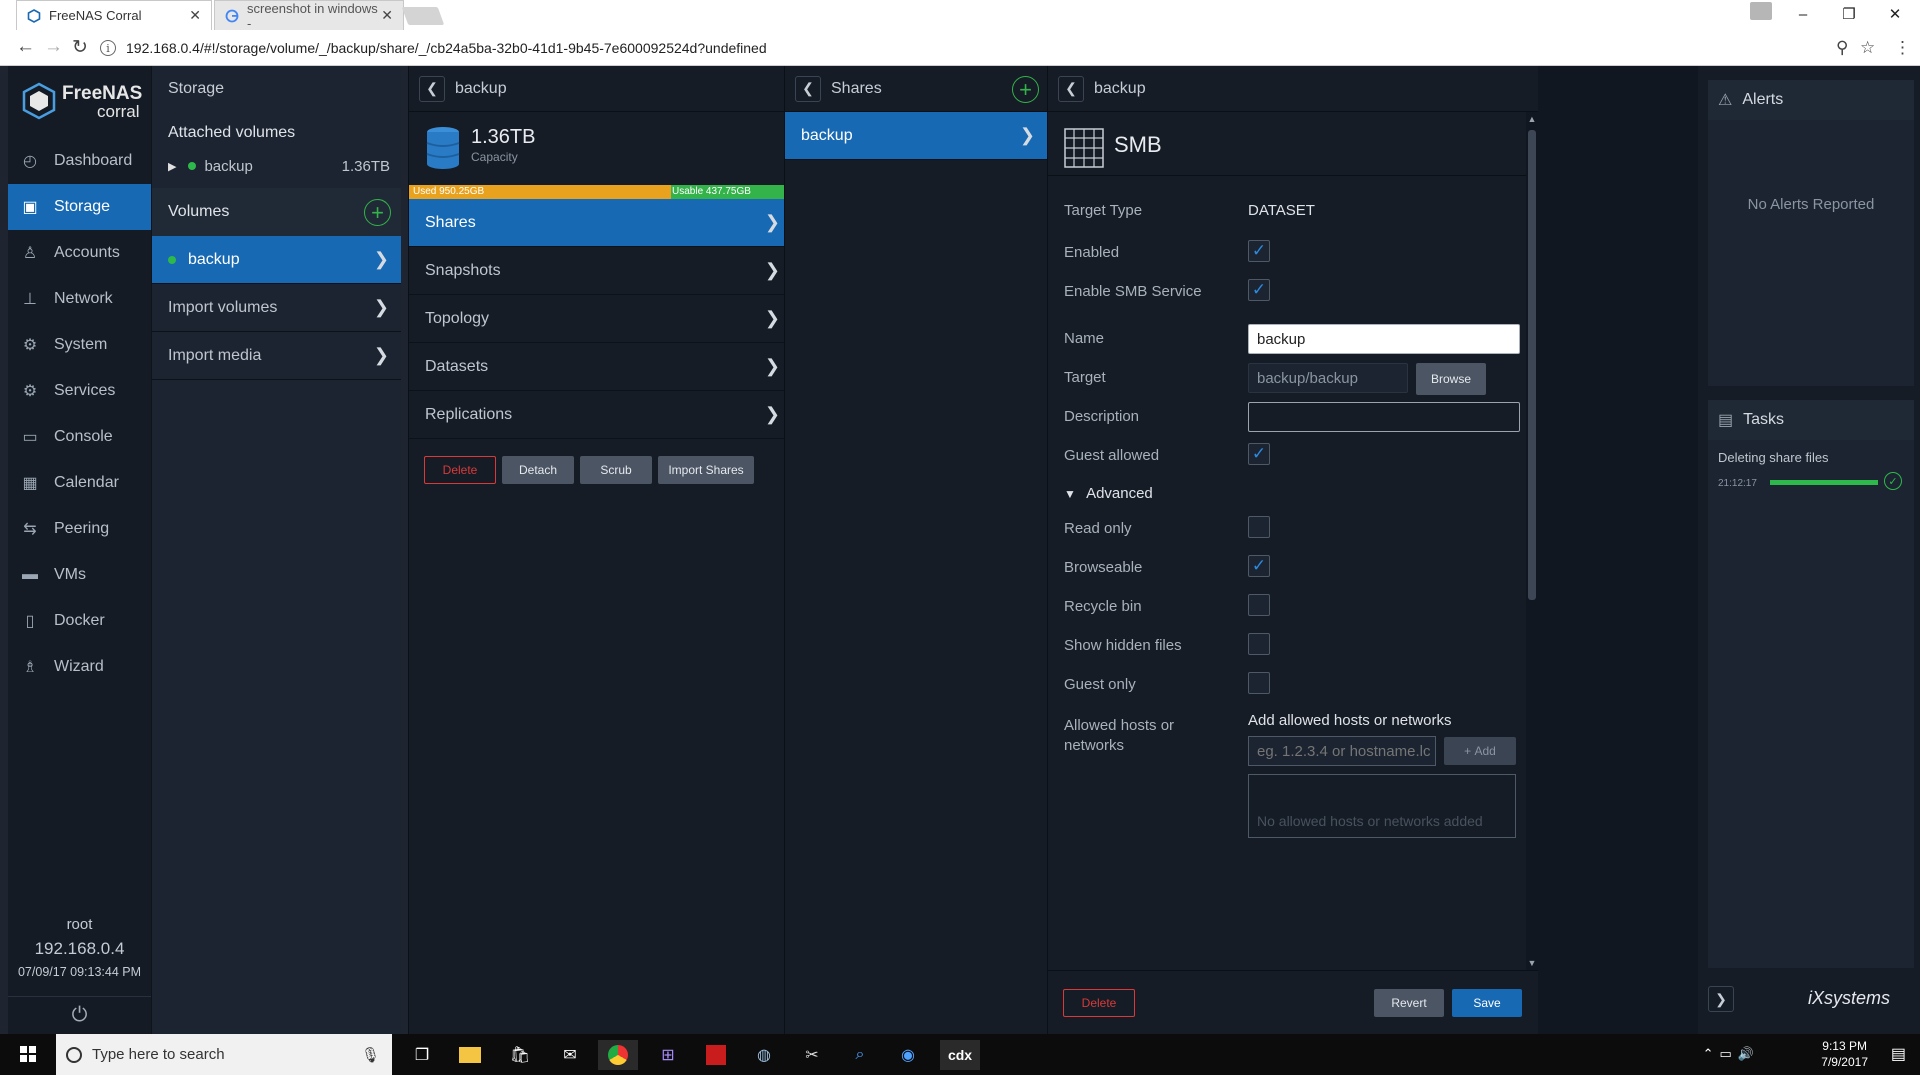  Describe the element at coordinates (1259, 290) in the screenshot. I see `enable-smb-checkbox: ✓` at that location.